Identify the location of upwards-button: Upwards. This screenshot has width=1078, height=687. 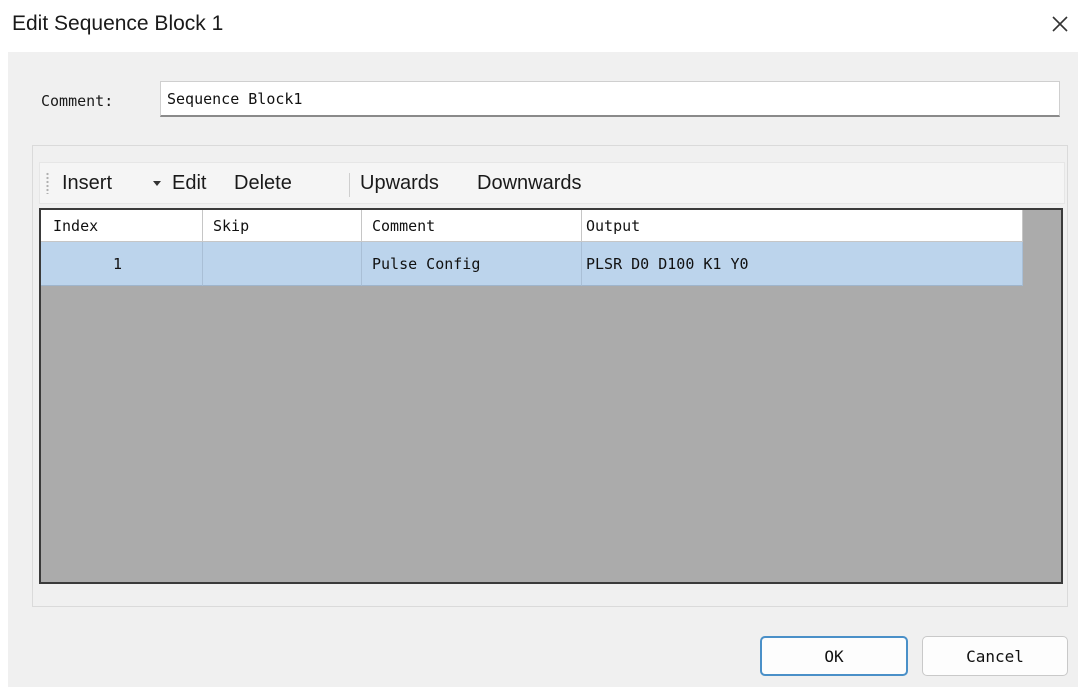
(399, 183).